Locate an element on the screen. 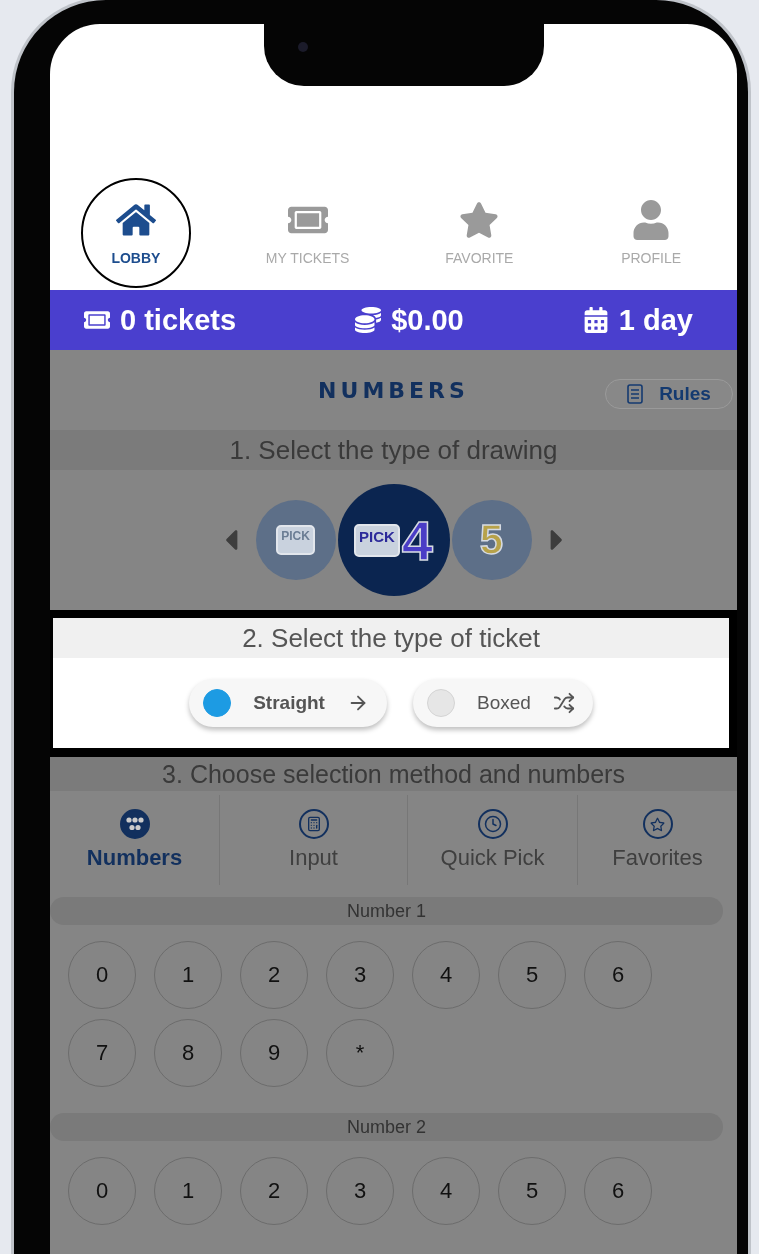 This screenshot has height=1254, width=759. shuffle-icon is located at coordinates (563, 703).